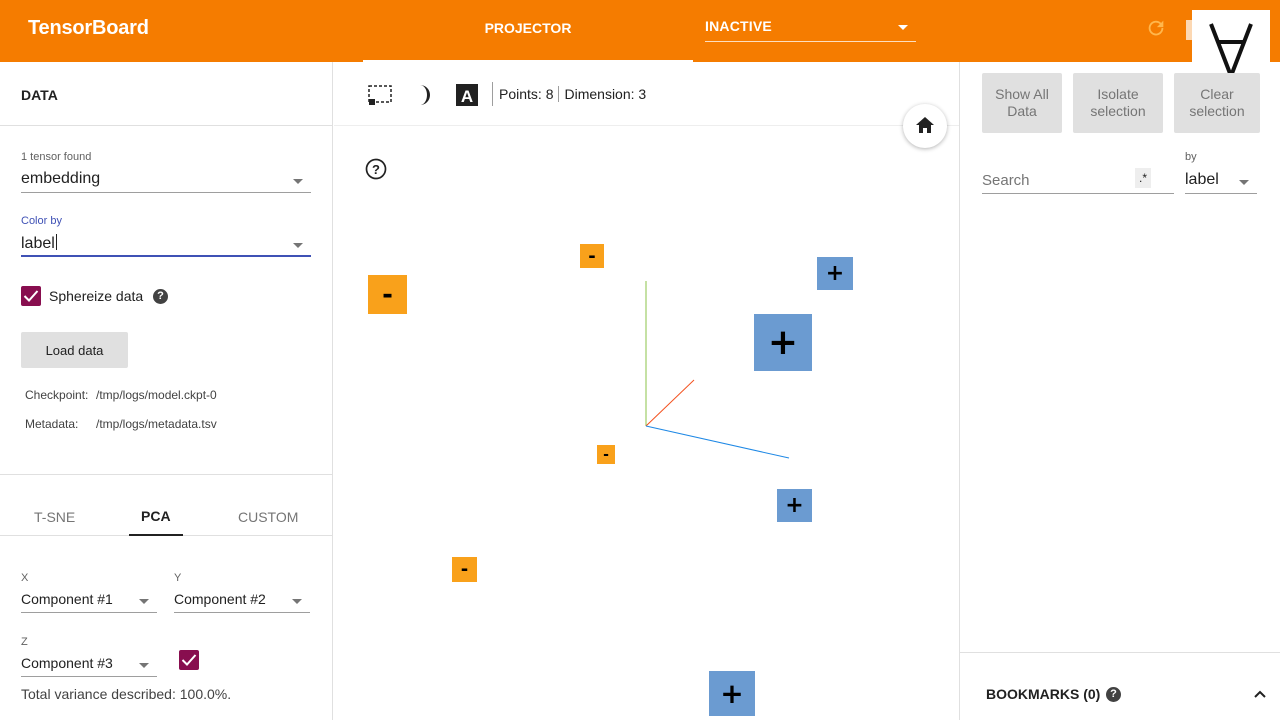 This screenshot has height=720, width=1280. What do you see at coordinates (41, 221) in the screenshot?
I see `color-by-label: Color by` at bounding box center [41, 221].